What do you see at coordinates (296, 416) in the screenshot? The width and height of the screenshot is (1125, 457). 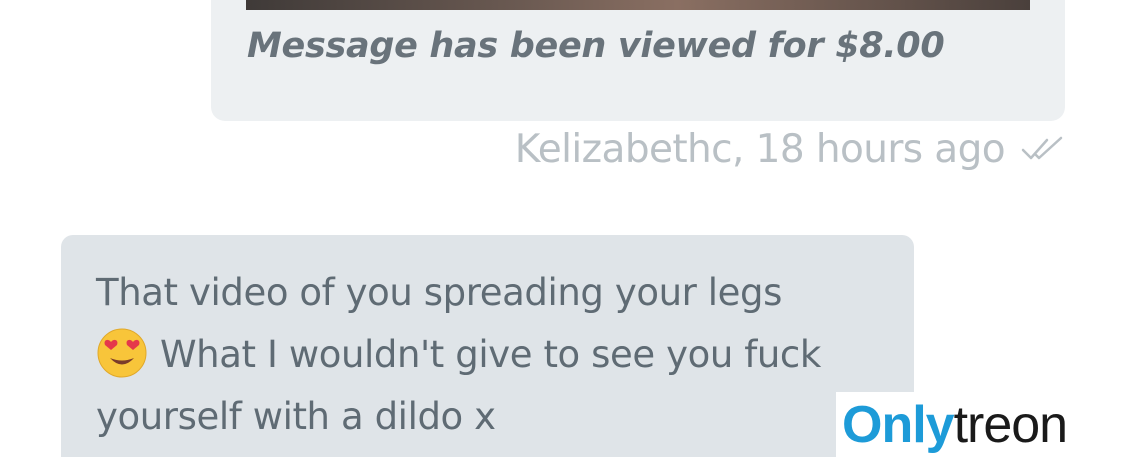 I see `message-line: yourself with a dildo x` at bounding box center [296, 416].